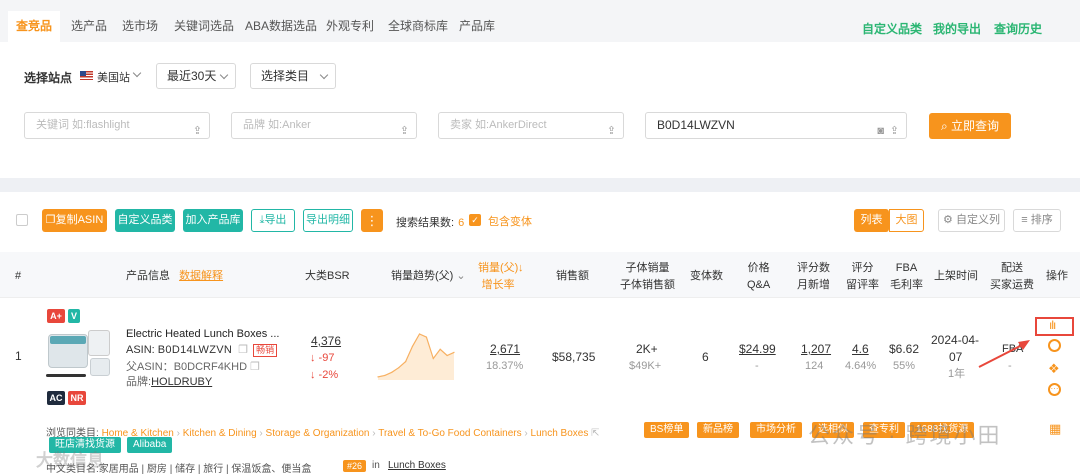  What do you see at coordinates (145, 220) in the screenshot?
I see `custom-category-button: 自定义品类` at bounding box center [145, 220].